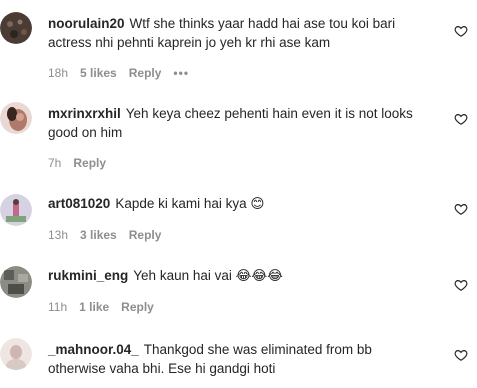 The height and width of the screenshot is (388, 477). What do you see at coordinates (86, 23) in the screenshot?
I see `comment-username: noorulain20` at bounding box center [86, 23].